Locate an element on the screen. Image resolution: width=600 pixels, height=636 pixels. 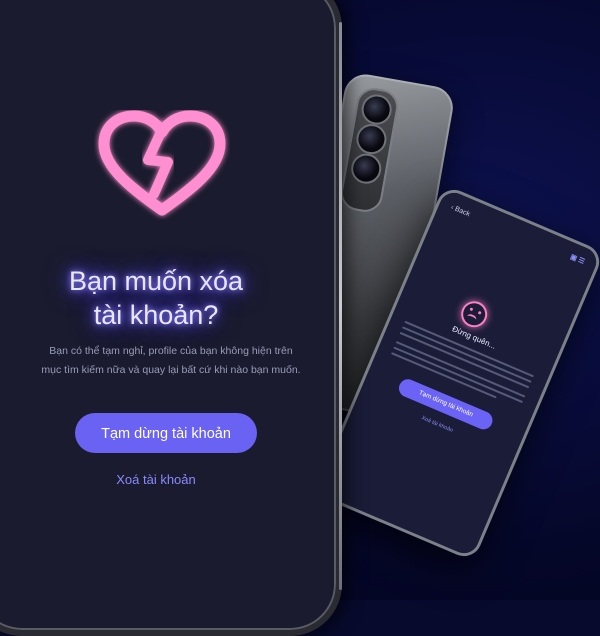
page-title: Bạn muốn xóa tài khoản? is located at coordinates (156, 298).